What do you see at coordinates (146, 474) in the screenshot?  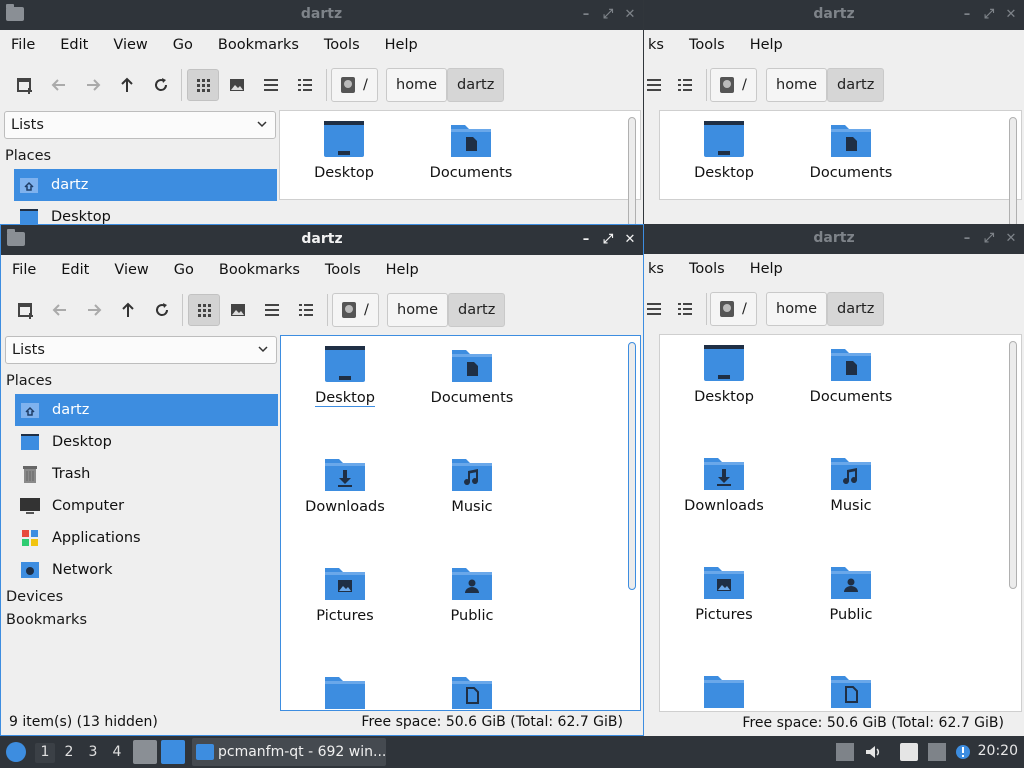 I see `place-item-trash: Trash` at bounding box center [146, 474].